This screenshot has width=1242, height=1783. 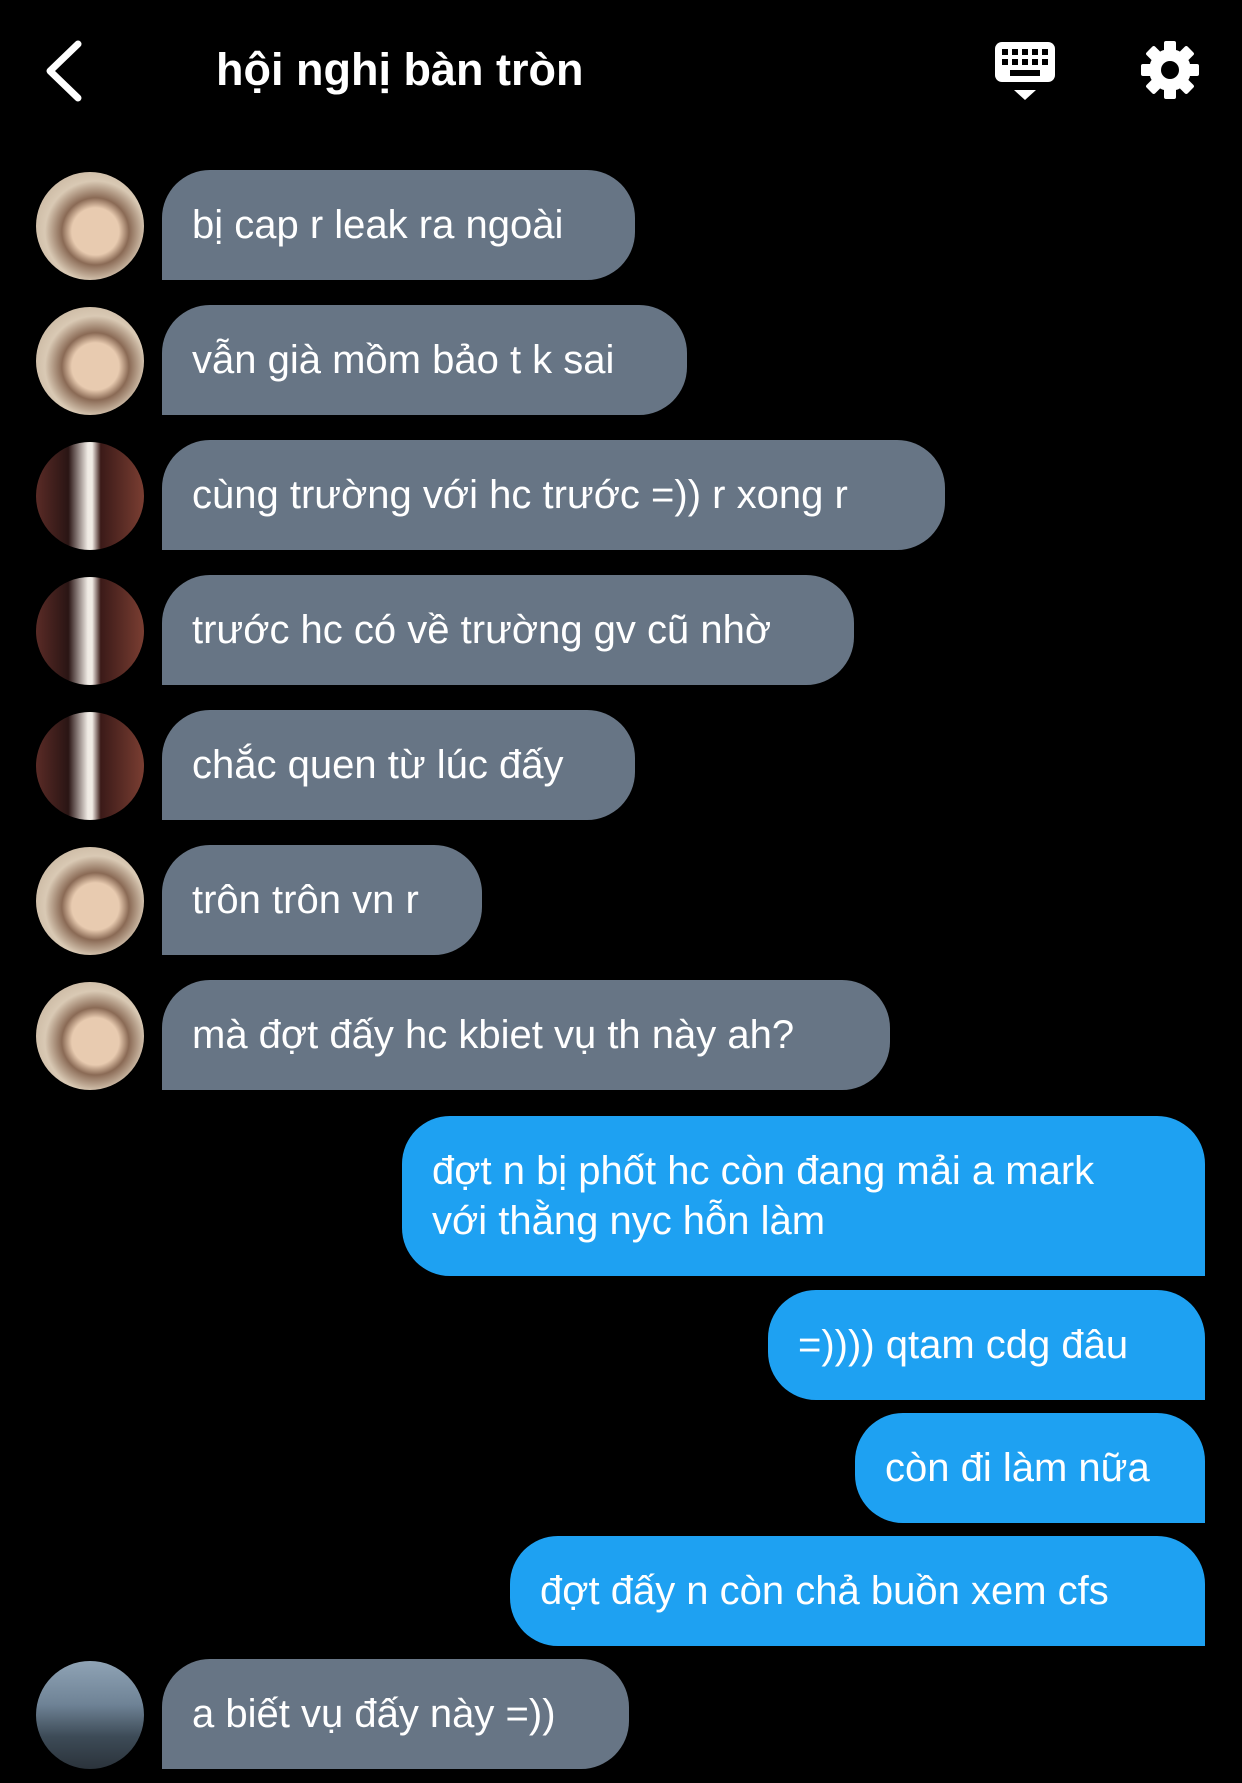 What do you see at coordinates (400, 69) in the screenshot?
I see `chat-title: hội nghị bàn tròn` at bounding box center [400, 69].